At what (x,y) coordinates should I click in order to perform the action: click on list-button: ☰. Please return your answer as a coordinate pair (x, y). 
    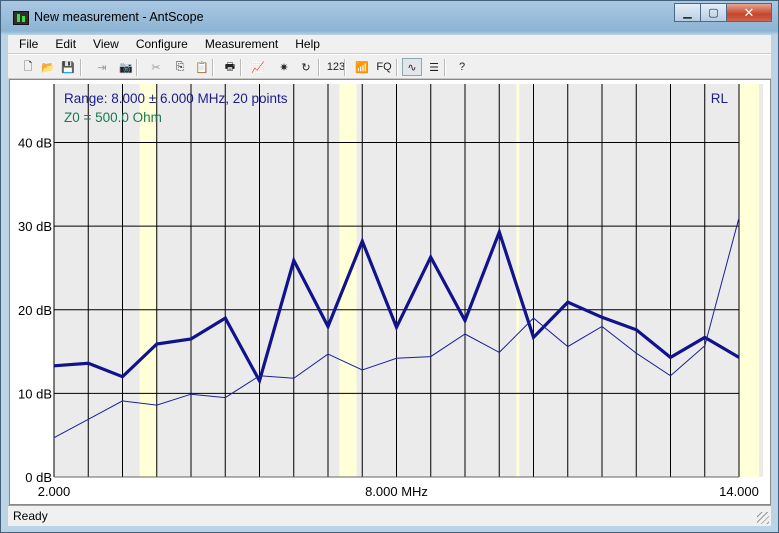
    Looking at the image, I should click on (434, 67).